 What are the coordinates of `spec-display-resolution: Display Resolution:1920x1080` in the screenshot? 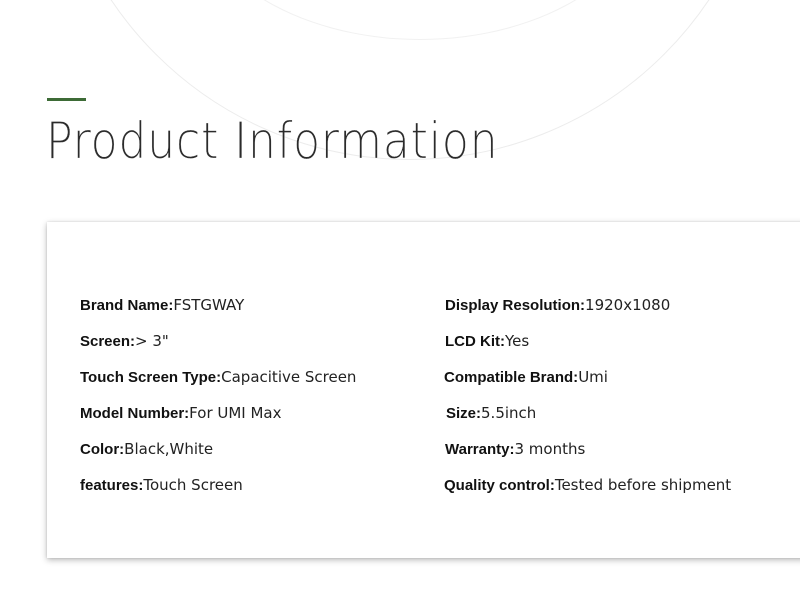 It's located at (557, 305).